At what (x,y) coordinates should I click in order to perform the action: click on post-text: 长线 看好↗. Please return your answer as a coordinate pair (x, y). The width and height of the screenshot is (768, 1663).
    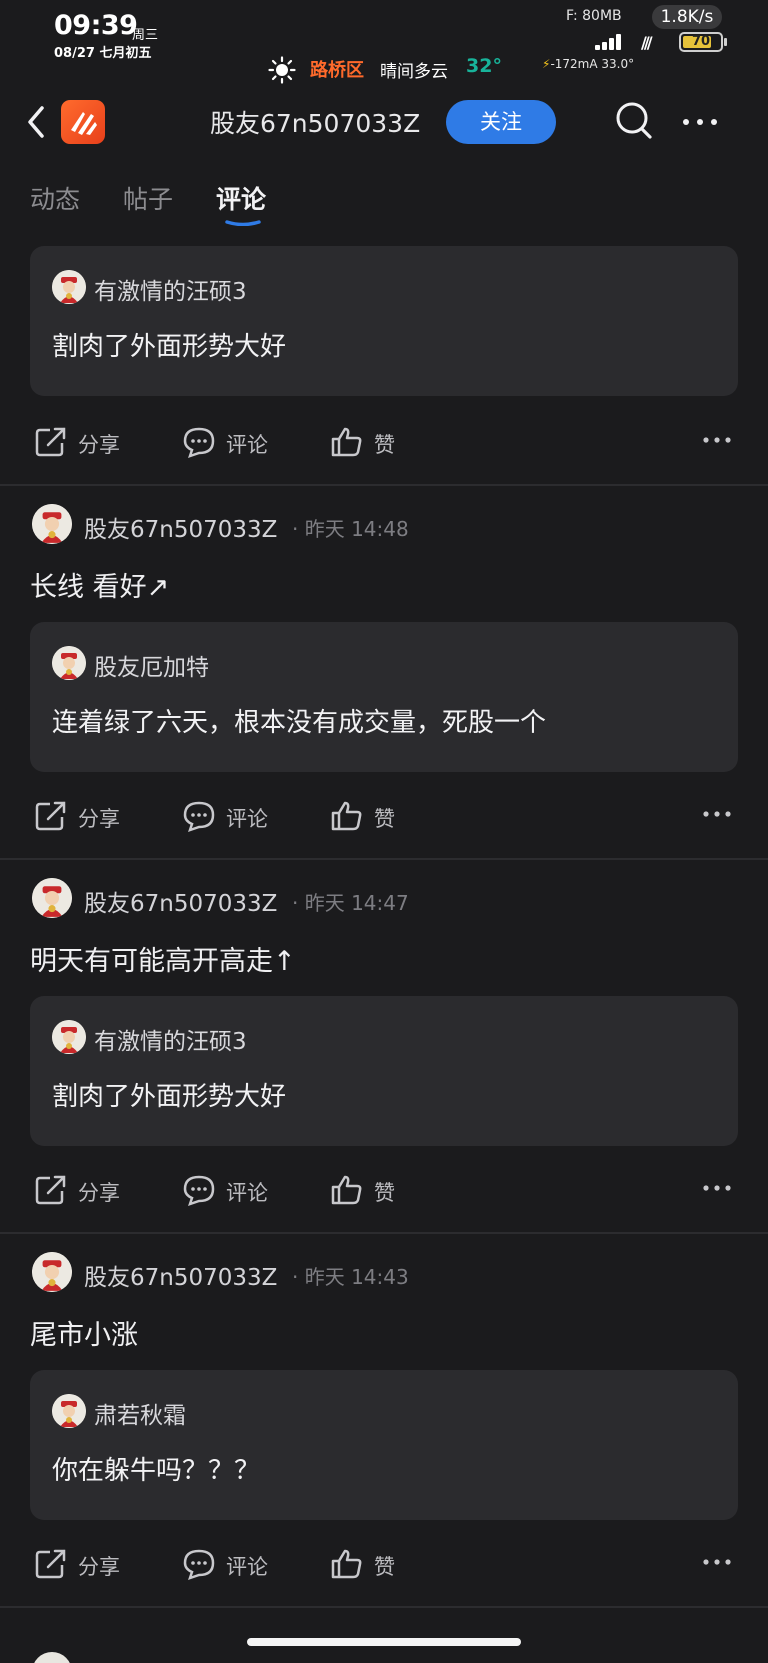
    Looking at the image, I should click on (100, 587).